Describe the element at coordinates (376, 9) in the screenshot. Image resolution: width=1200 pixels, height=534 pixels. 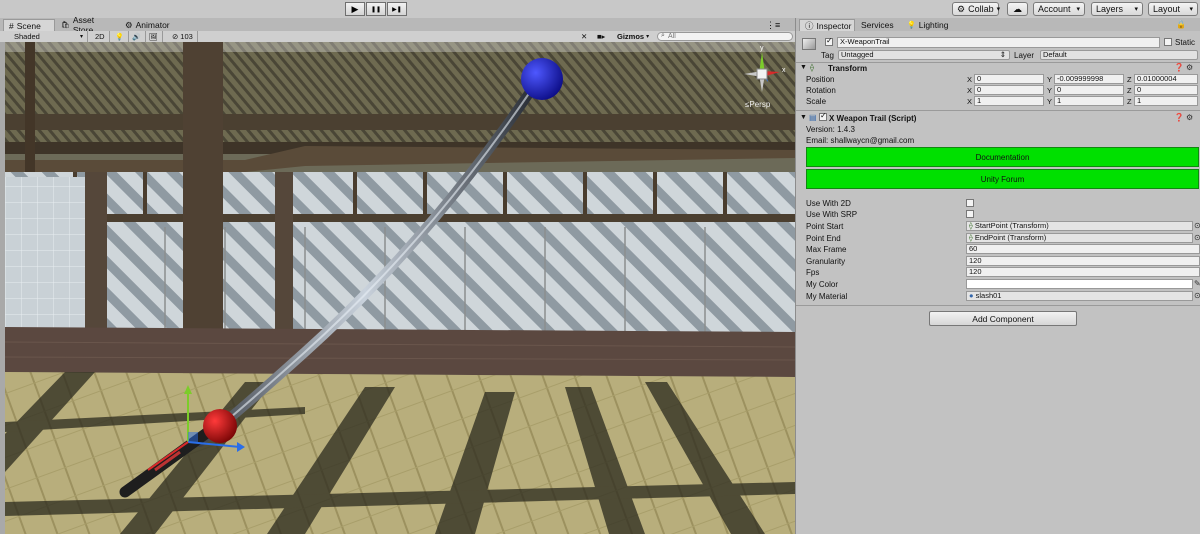
I see `pause-button: ❚❚` at that location.